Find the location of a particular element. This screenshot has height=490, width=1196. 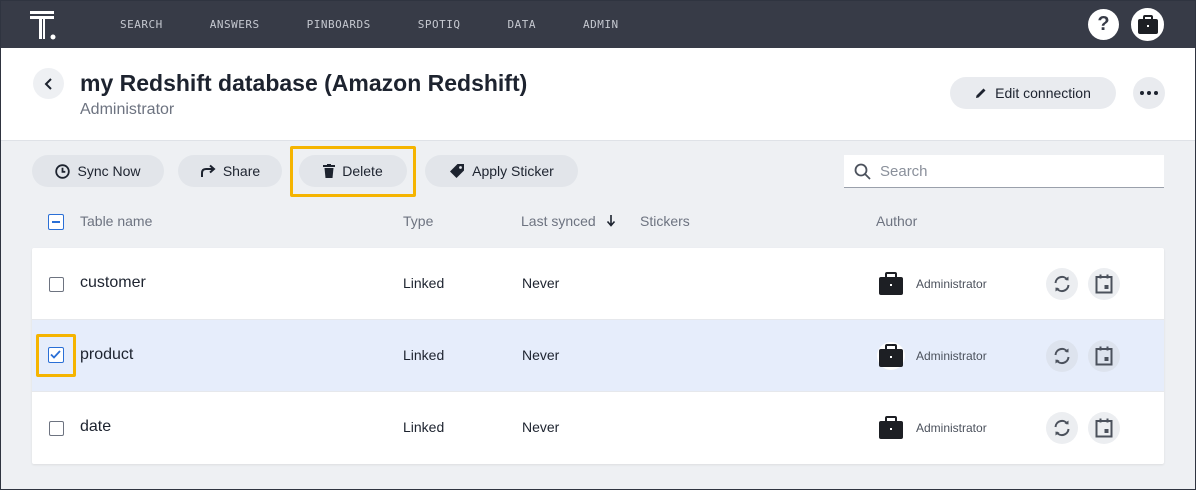

user-avatar-button is located at coordinates (1147, 24).